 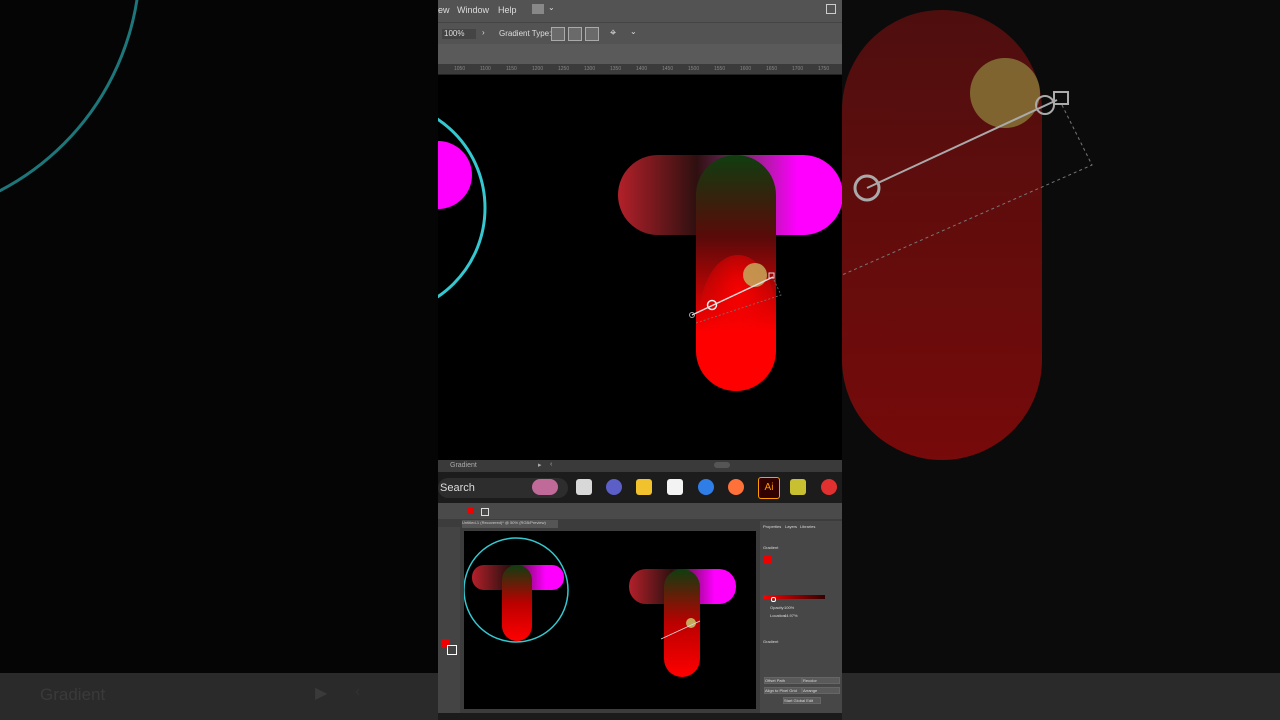 I want to click on blurred-cyan-arc, so click(x=69, y=96).